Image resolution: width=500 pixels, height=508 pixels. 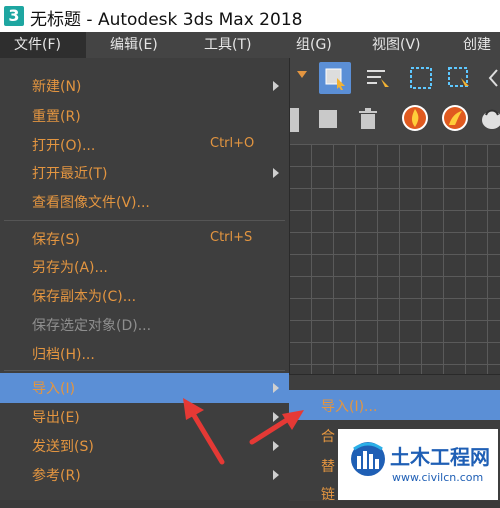 I want to click on menu-item-label: 打开最近(T), so click(x=70, y=174).